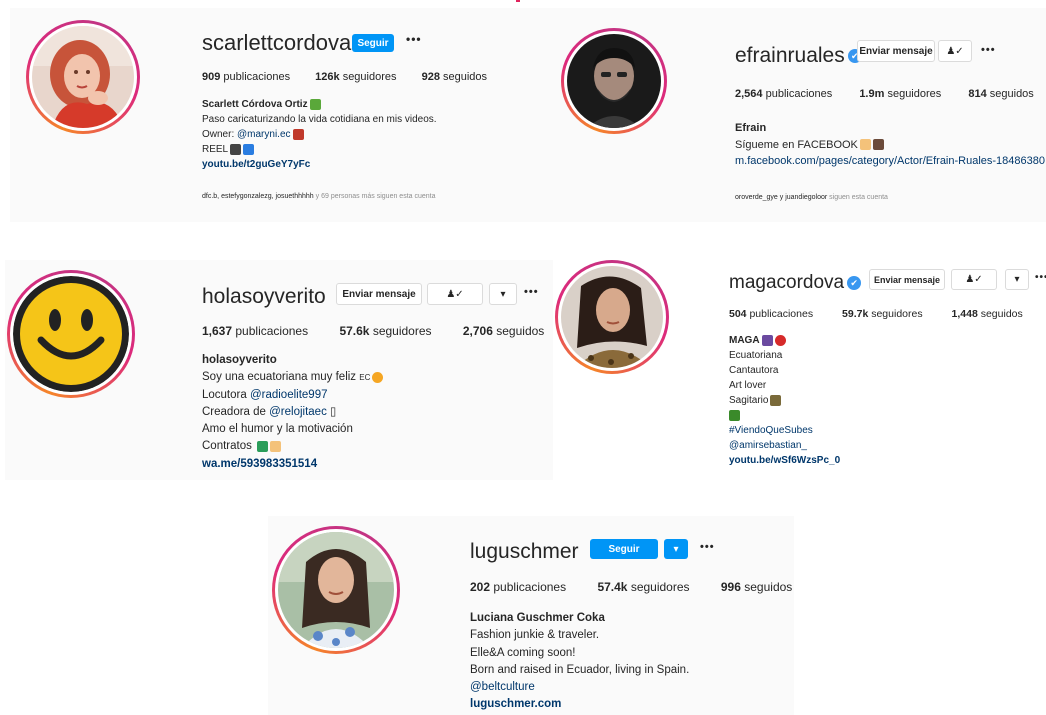  Describe the element at coordinates (378, 377) in the screenshot. I see `star-eyes-emoji-icon` at that location.